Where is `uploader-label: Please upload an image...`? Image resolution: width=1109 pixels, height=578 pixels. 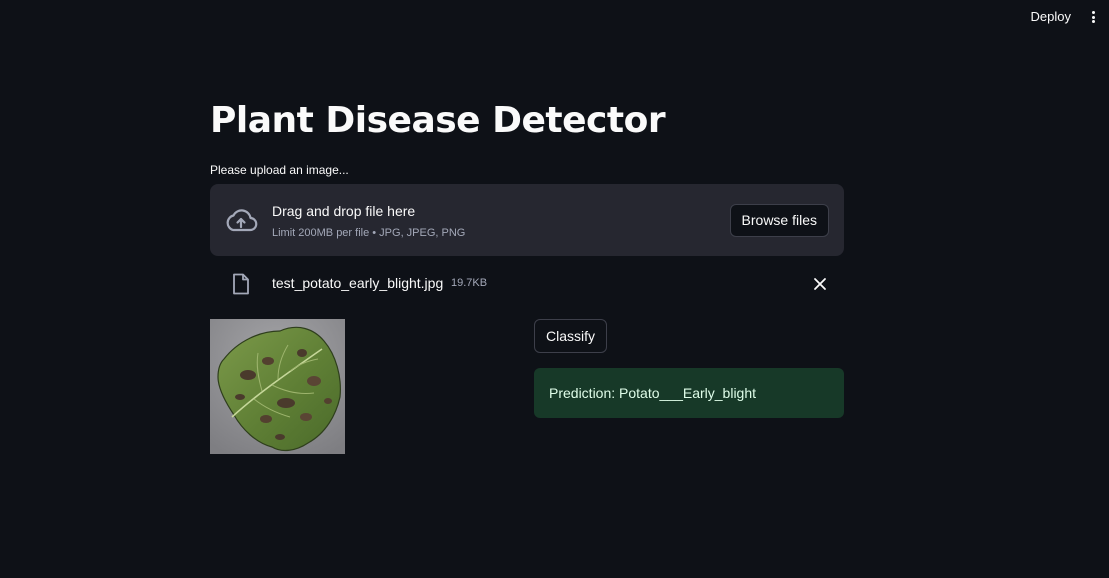 uploader-label: Please upload an image... is located at coordinates (279, 170).